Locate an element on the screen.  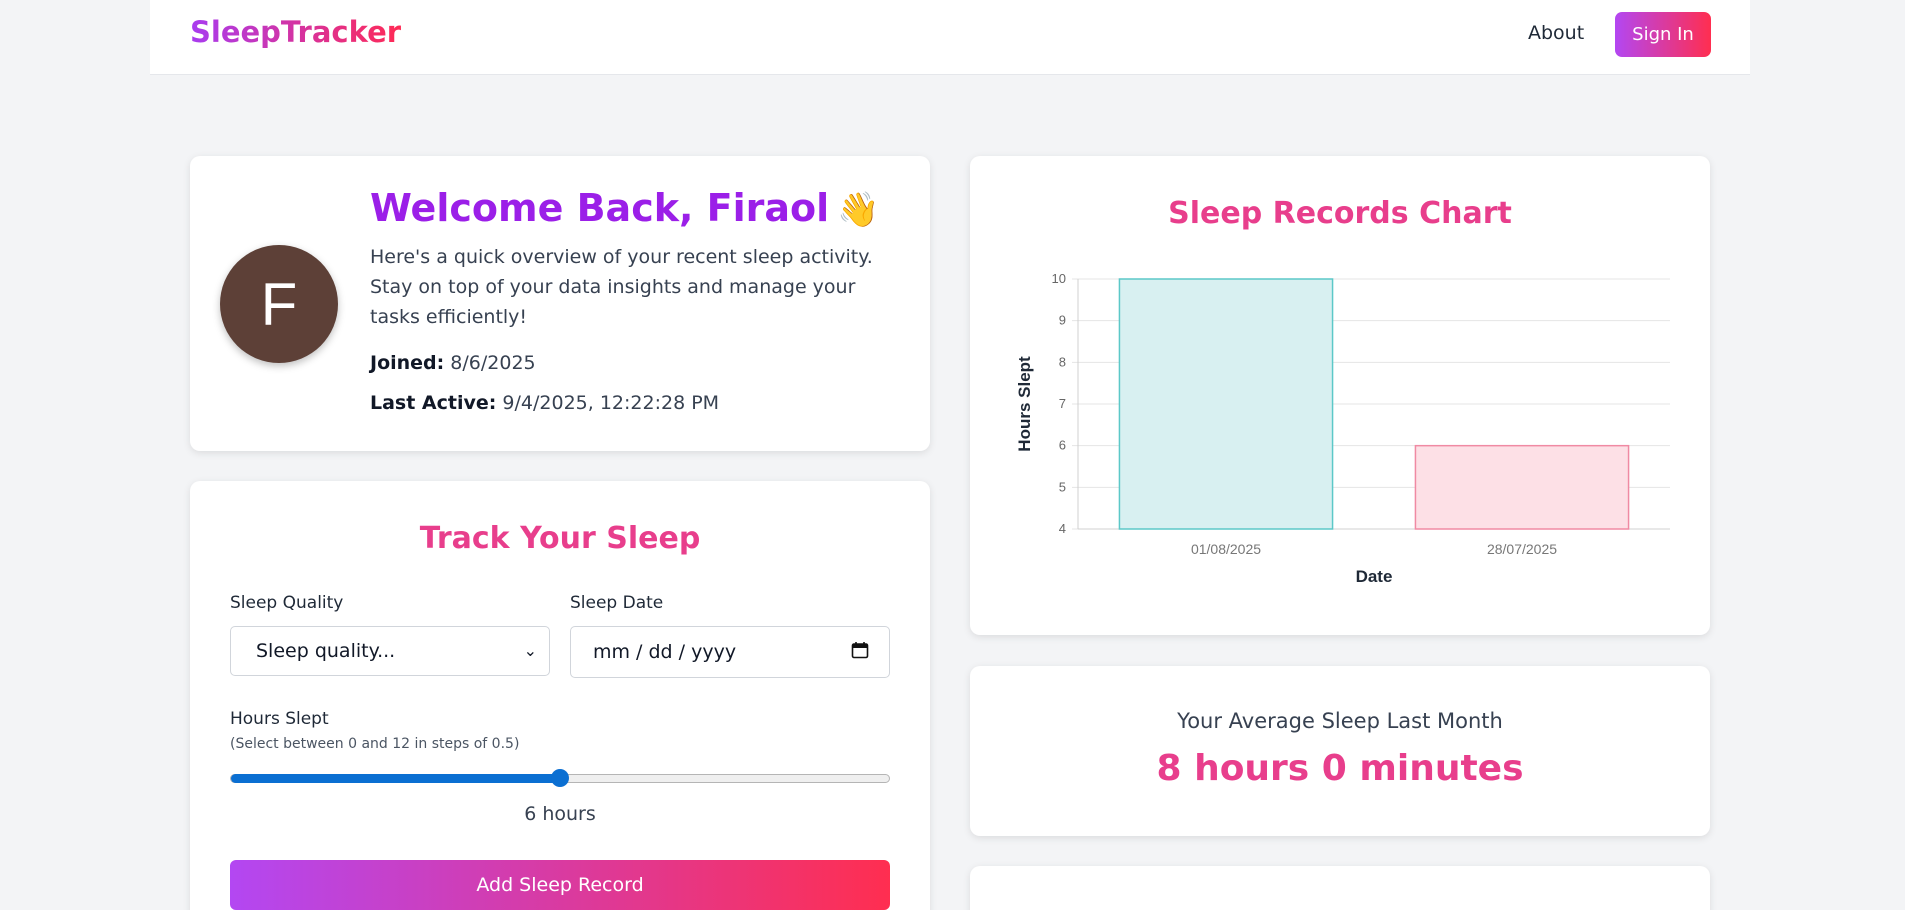
last-active-info: Last Active: 9/4/2025, 12:22:28 PM is located at coordinates (544, 403).